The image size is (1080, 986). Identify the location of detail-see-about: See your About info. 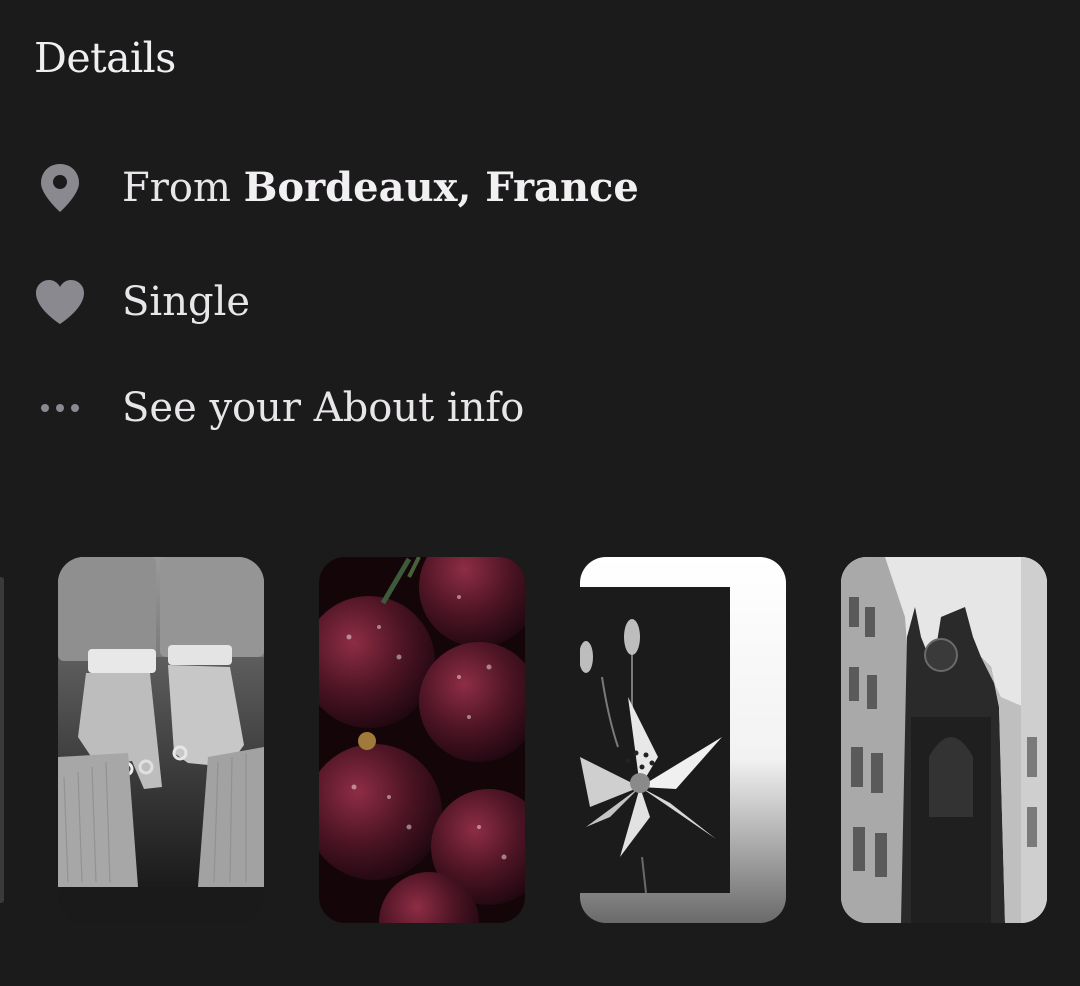
(540, 408).